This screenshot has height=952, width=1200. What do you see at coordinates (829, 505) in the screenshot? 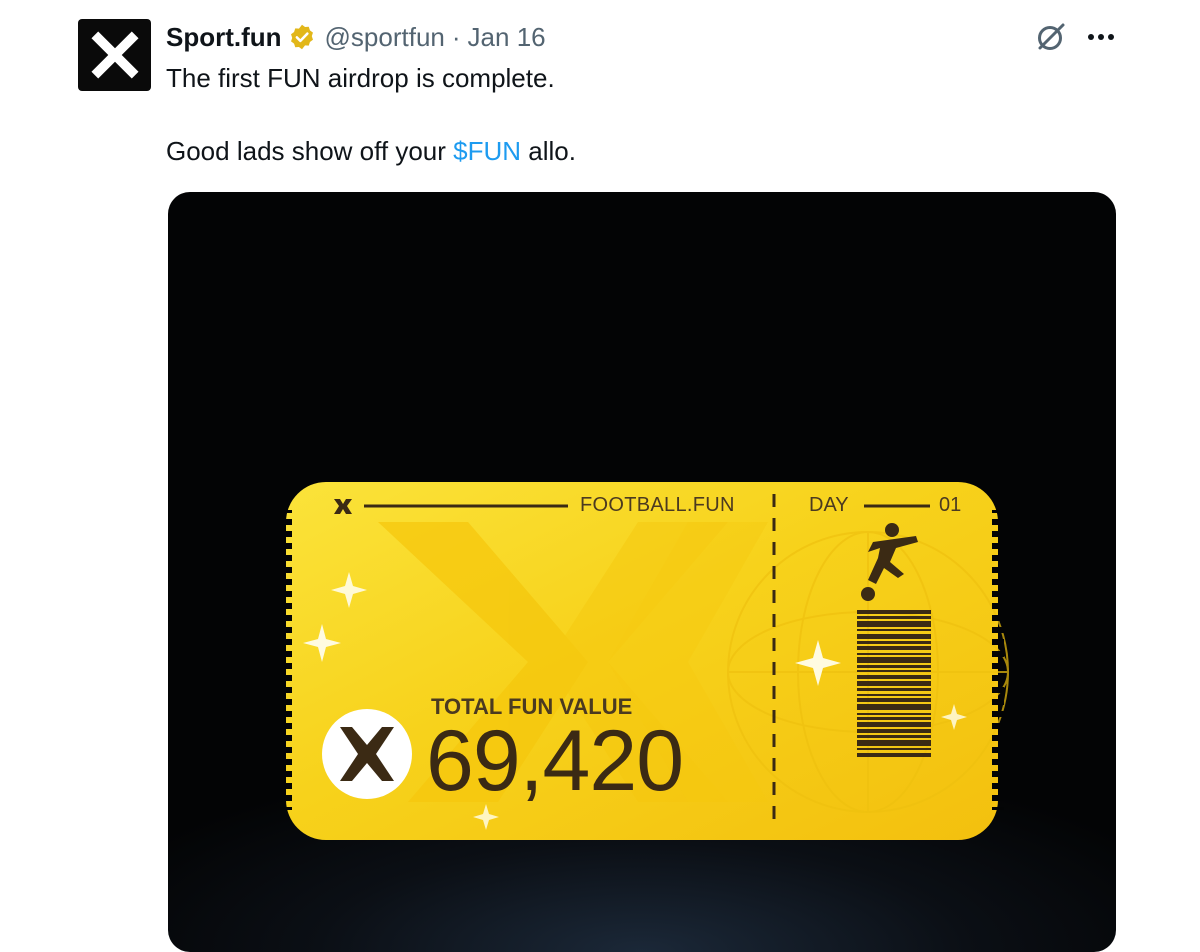
I see `ticket-day-label: DAY` at bounding box center [829, 505].